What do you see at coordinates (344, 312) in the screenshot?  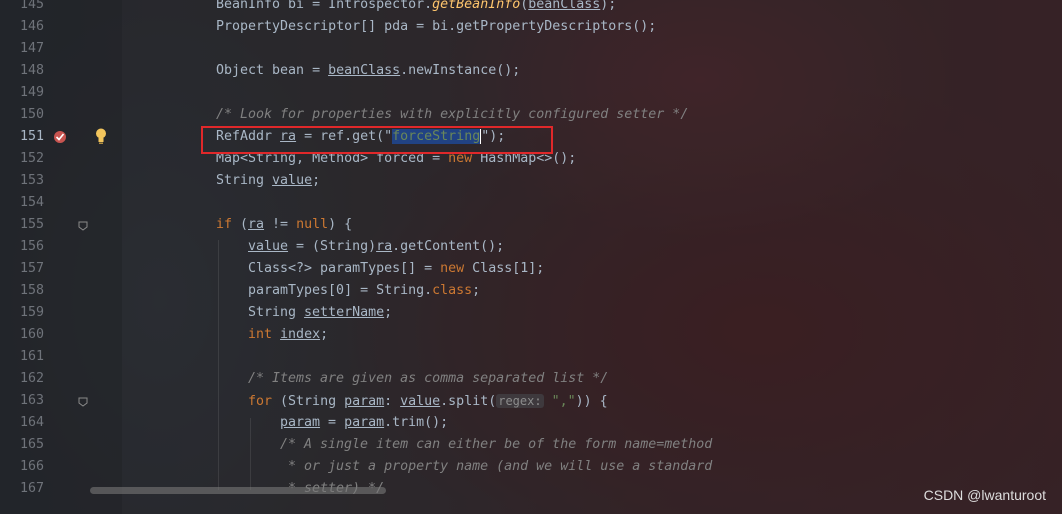 I see `code-variable: setterName` at bounding box center [344, 312].